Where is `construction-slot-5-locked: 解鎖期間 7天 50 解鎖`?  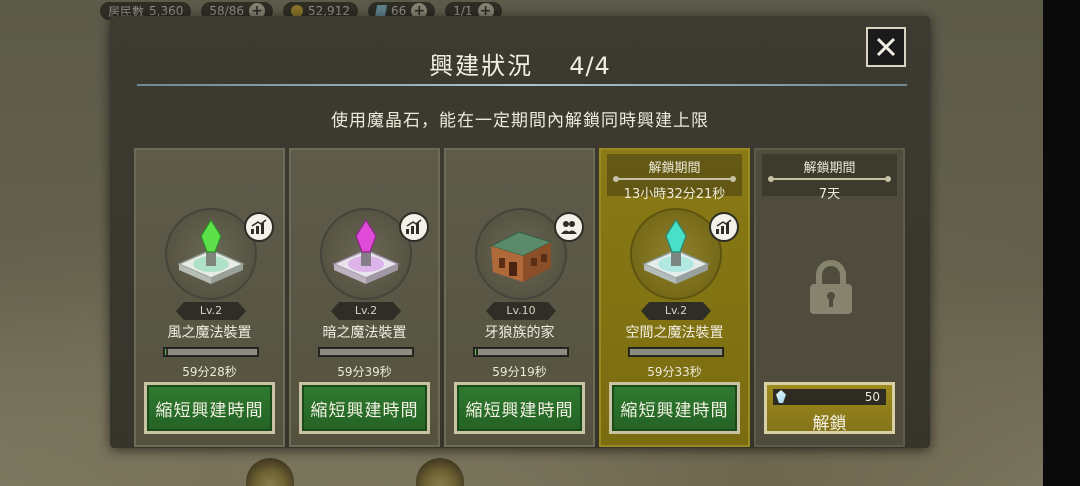
construction-slot-5-locked: 解鎖期間 7天 50 解鎖 is located at coordinates (829, 297).